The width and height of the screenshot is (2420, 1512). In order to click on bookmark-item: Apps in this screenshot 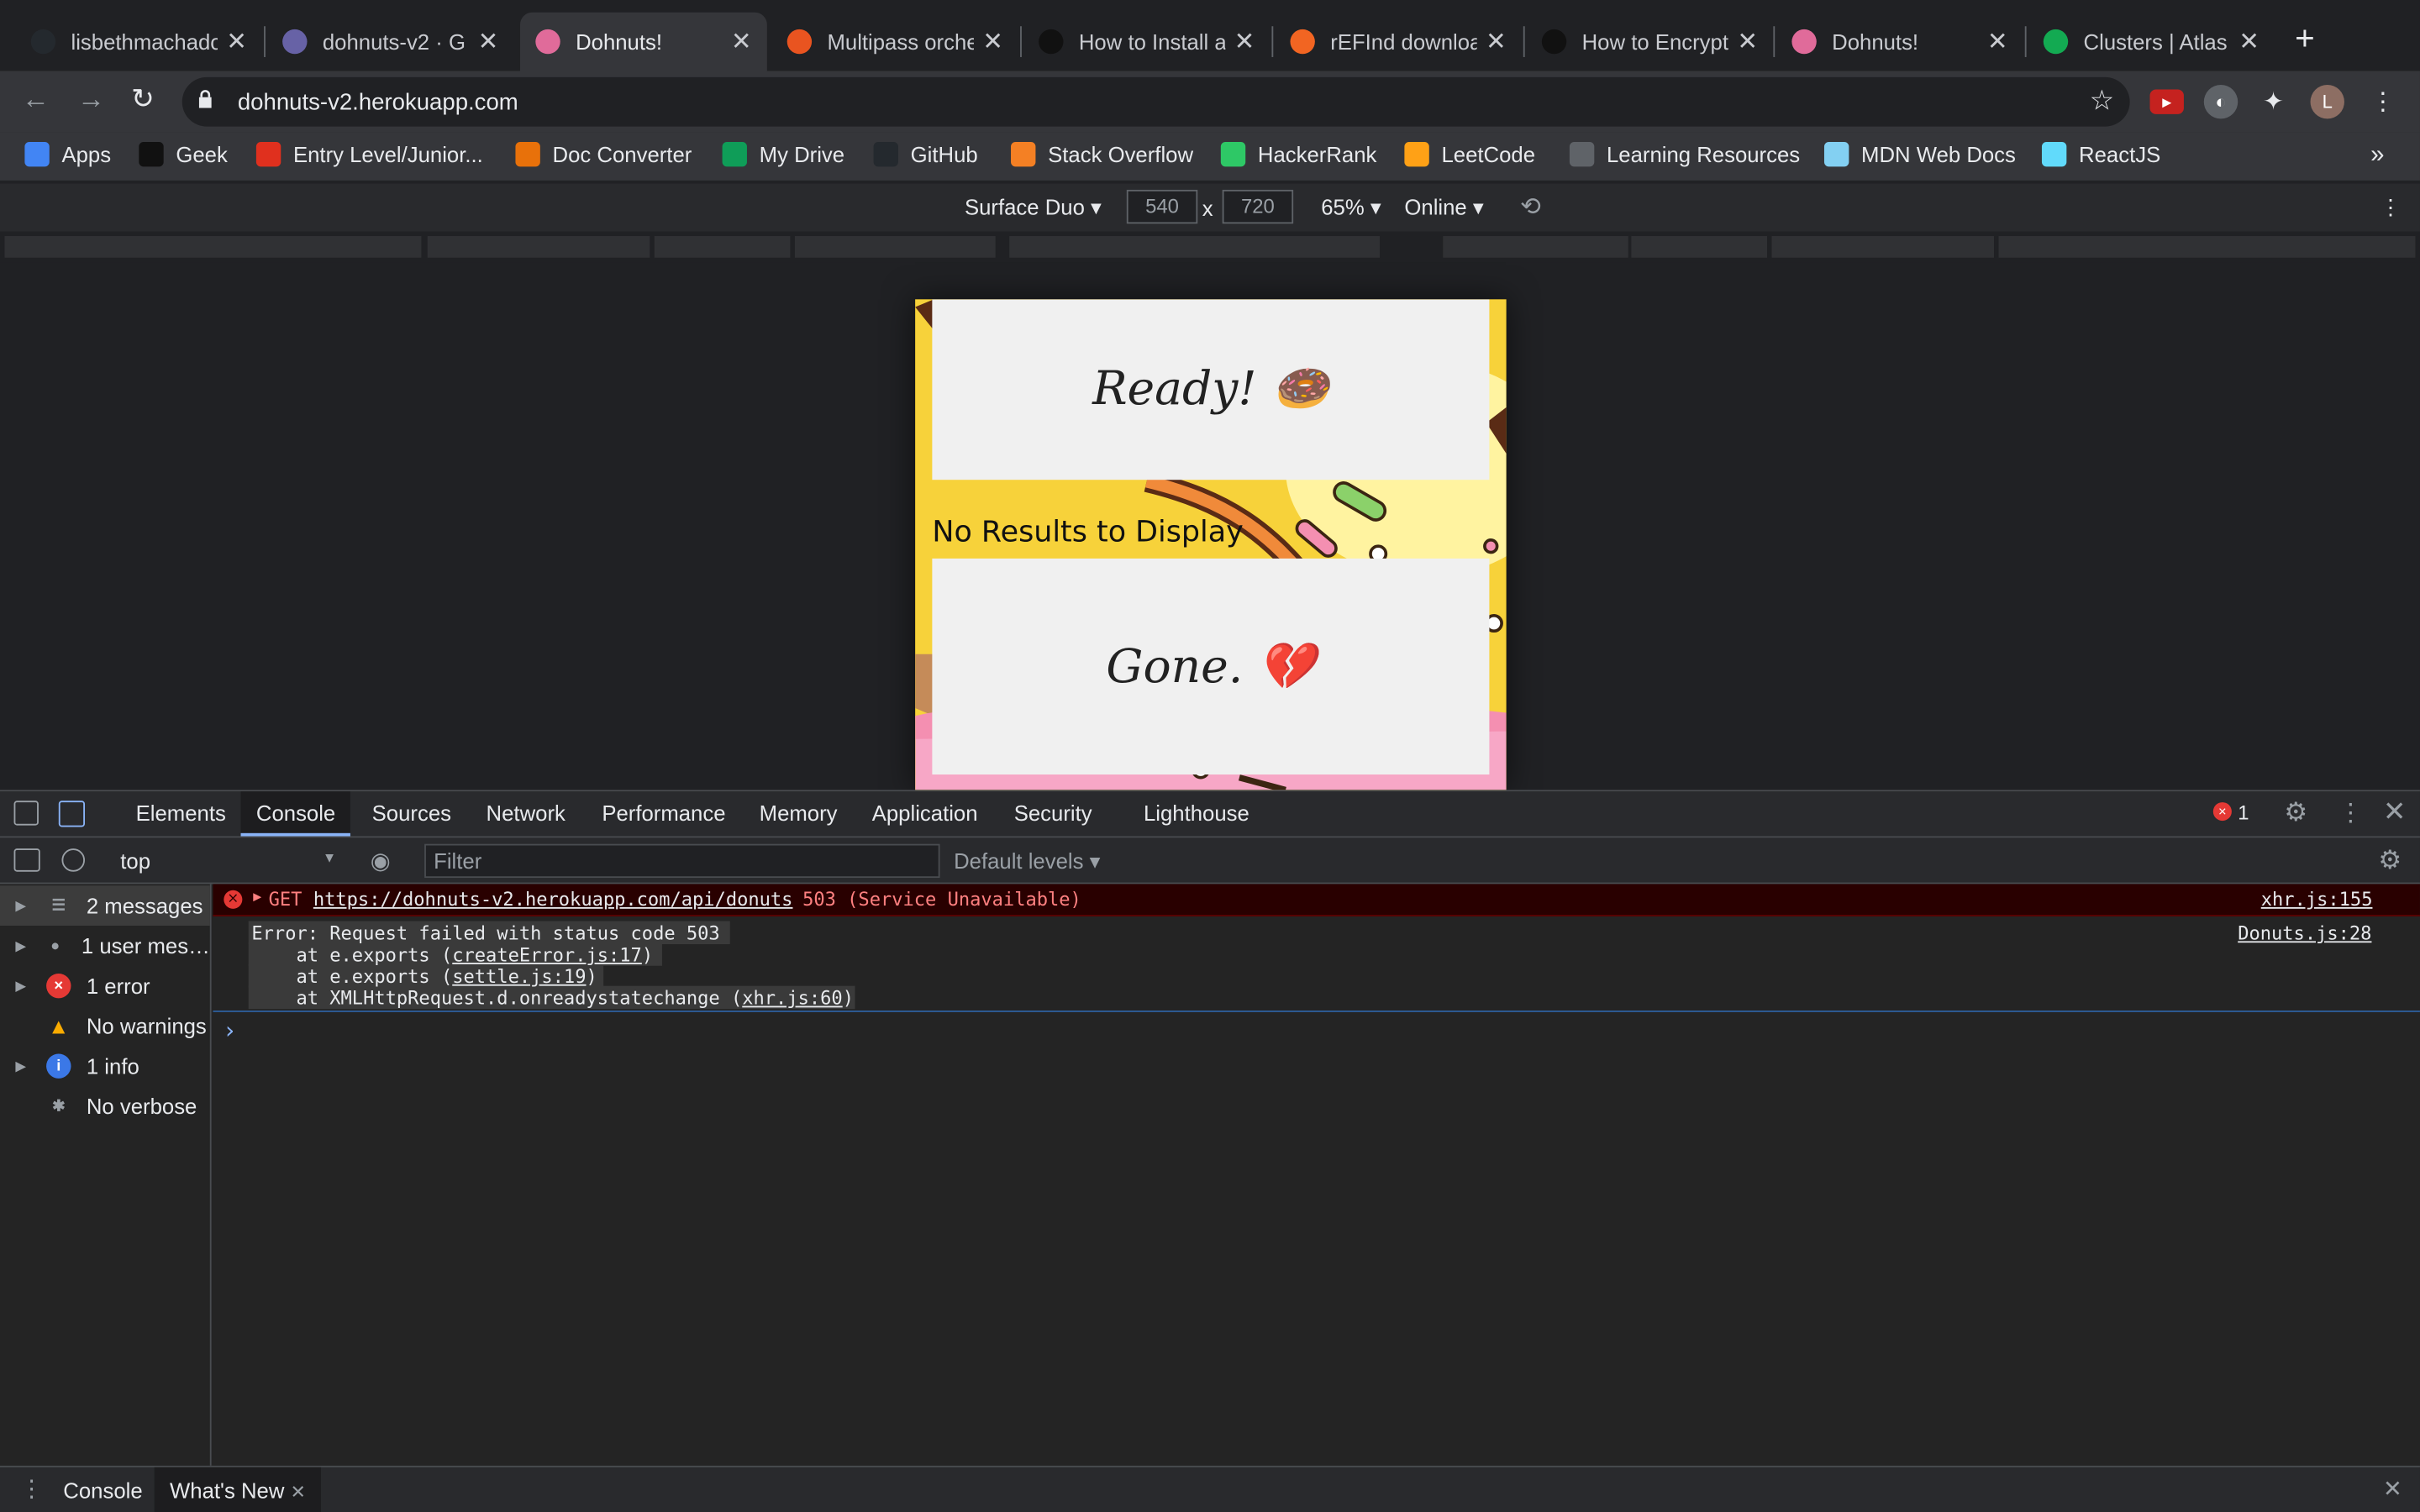, I will do `click(67, 154)`.